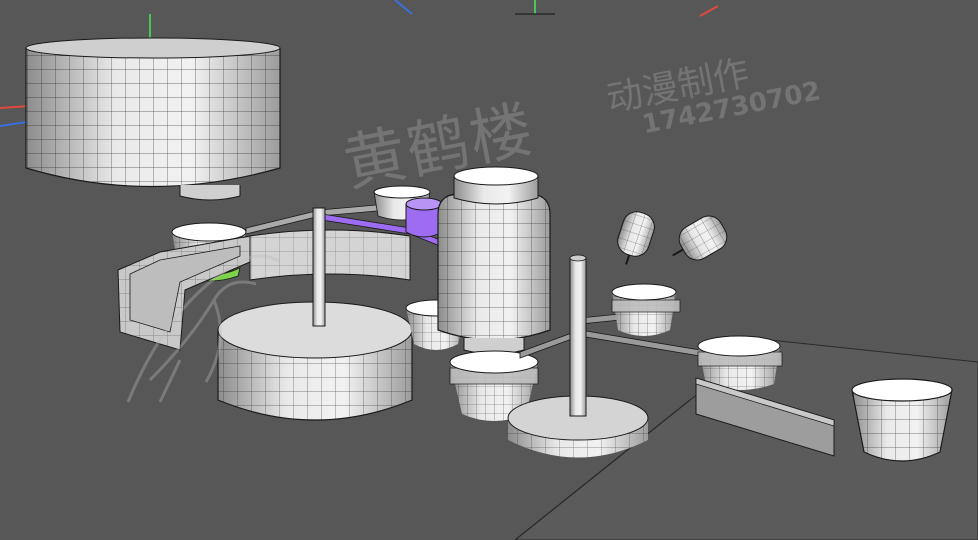 Image resolution: width=978 pixels, height=540 pixels. What do you see at coordinates (153, 119) in the screenshot?
I see `large-drum-object` at bounding box center [153, 119].